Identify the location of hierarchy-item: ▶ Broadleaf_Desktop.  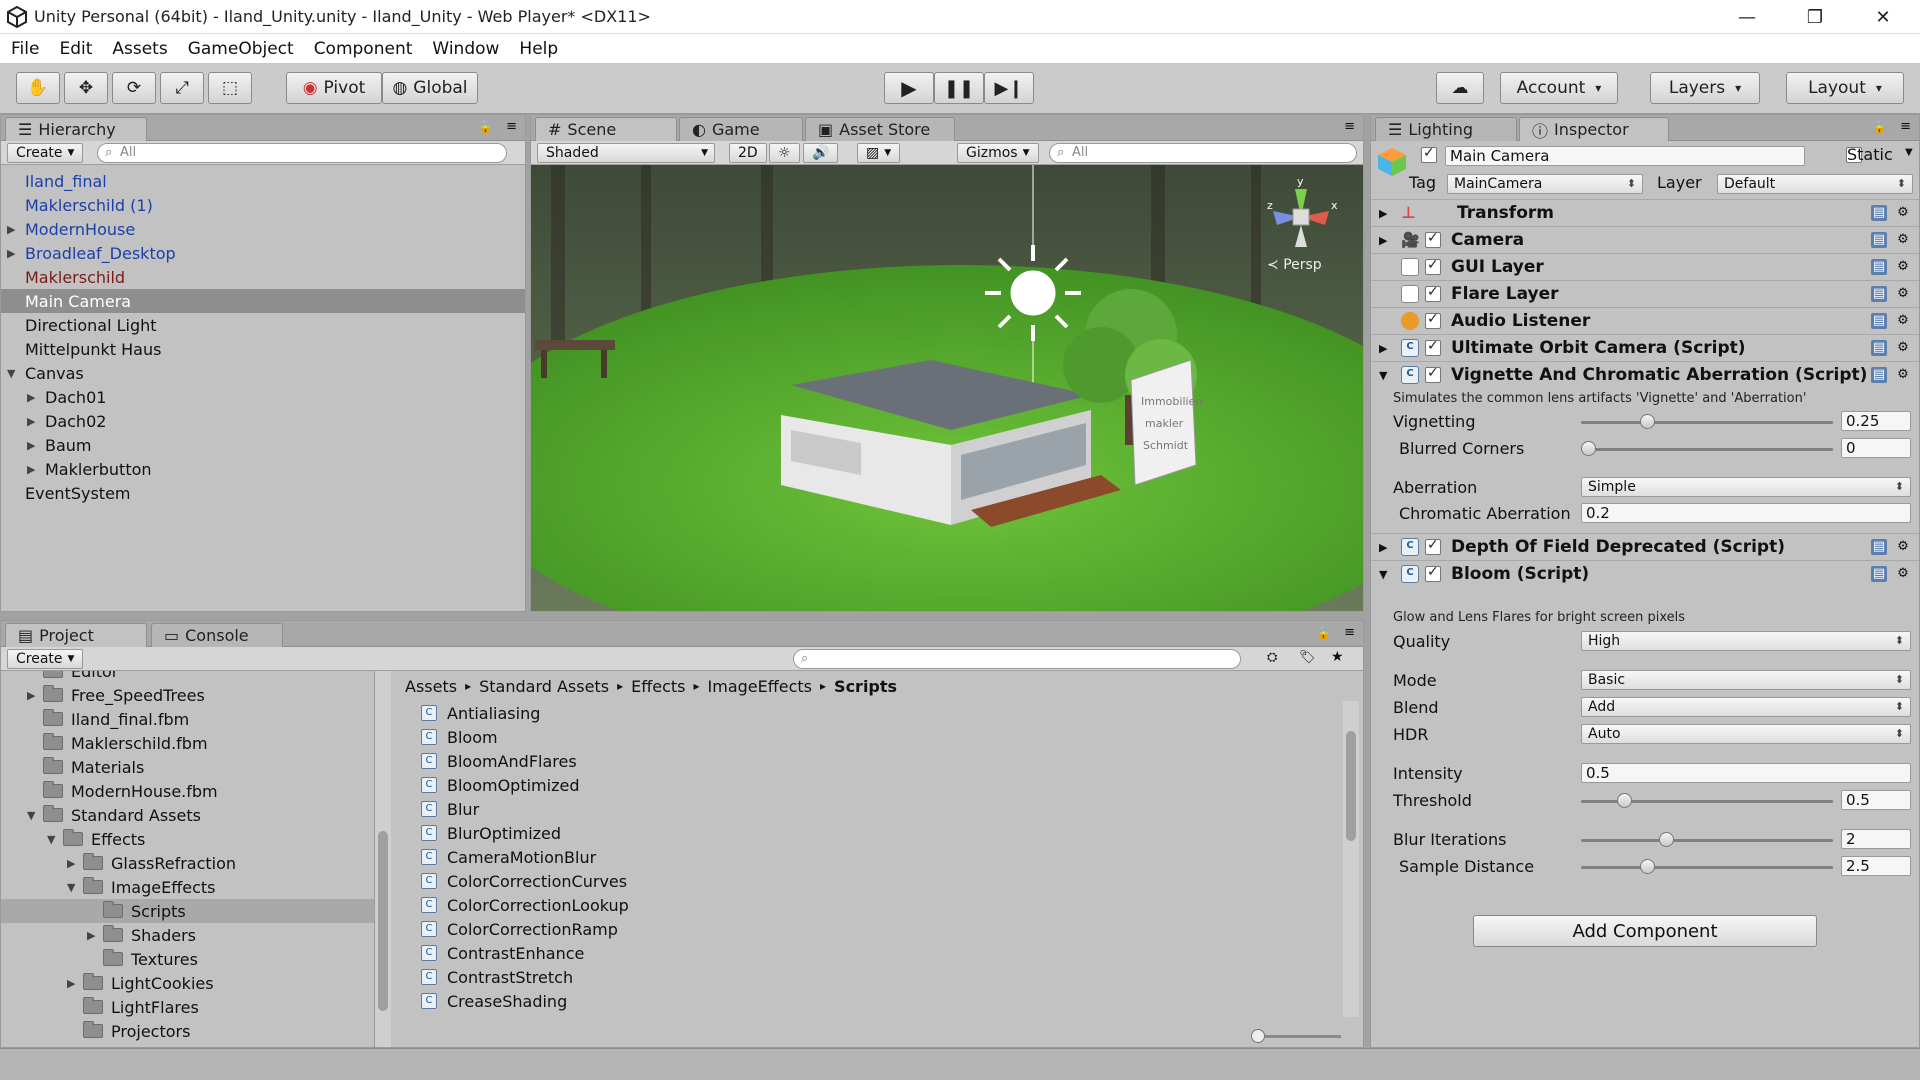
(263, 253).